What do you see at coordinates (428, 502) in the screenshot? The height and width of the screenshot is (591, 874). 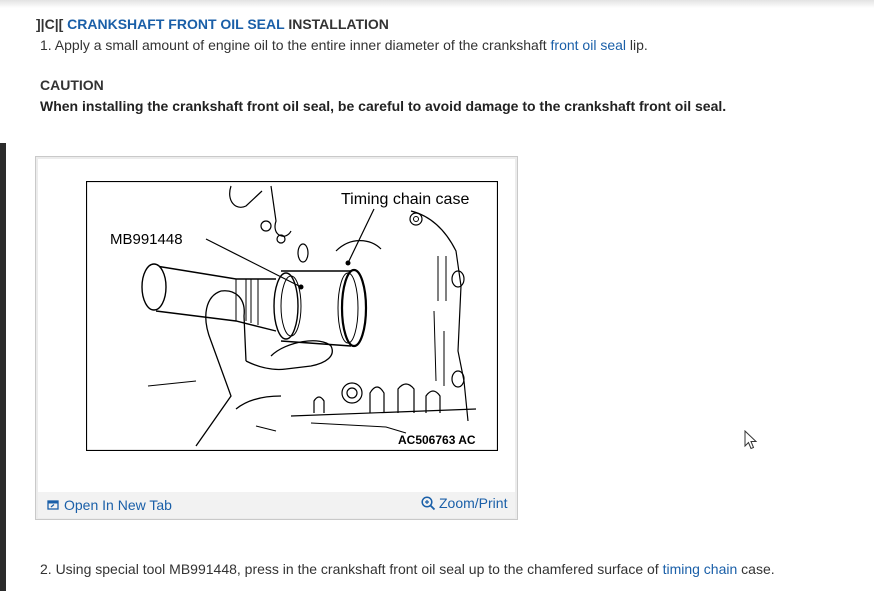 I see `zoom-icon` at bounding box center [428, 502].